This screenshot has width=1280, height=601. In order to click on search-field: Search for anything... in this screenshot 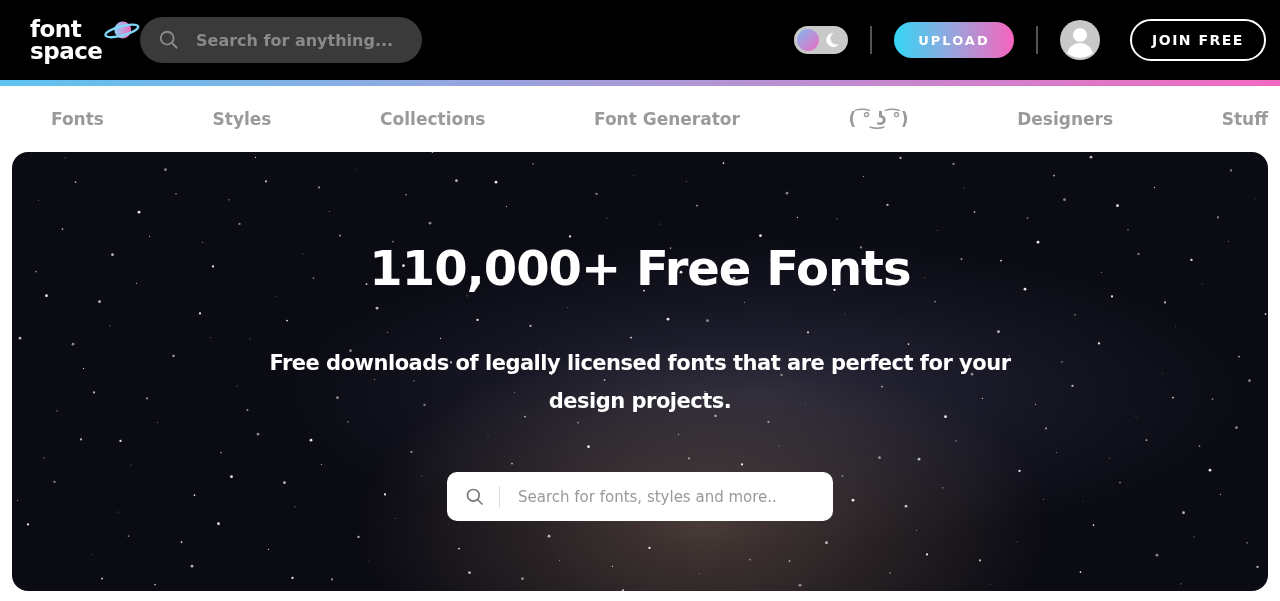, I will do `click(299, 40)`.